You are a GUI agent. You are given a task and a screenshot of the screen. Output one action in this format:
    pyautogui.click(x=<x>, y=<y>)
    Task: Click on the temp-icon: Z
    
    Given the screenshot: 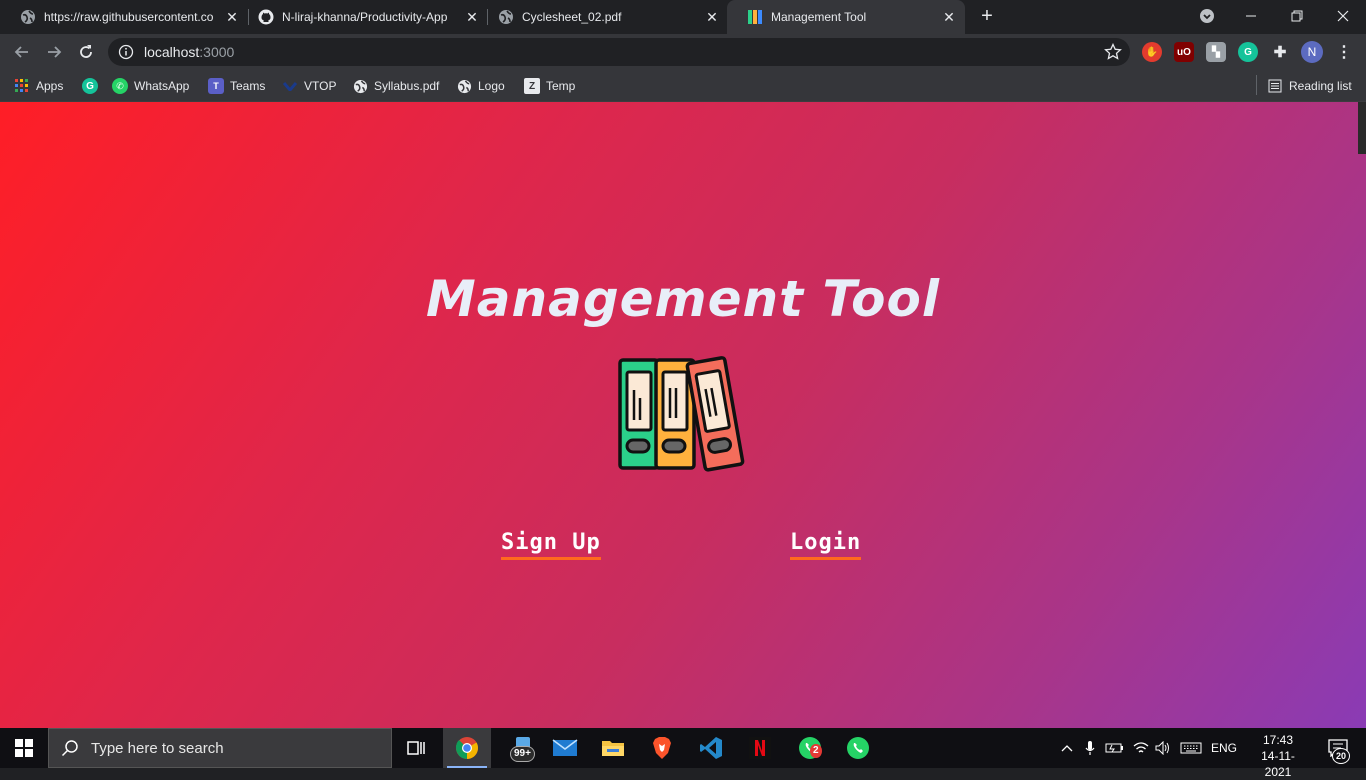 What is the action you would take?
    pyautogui.click(x=532, y=86)
    